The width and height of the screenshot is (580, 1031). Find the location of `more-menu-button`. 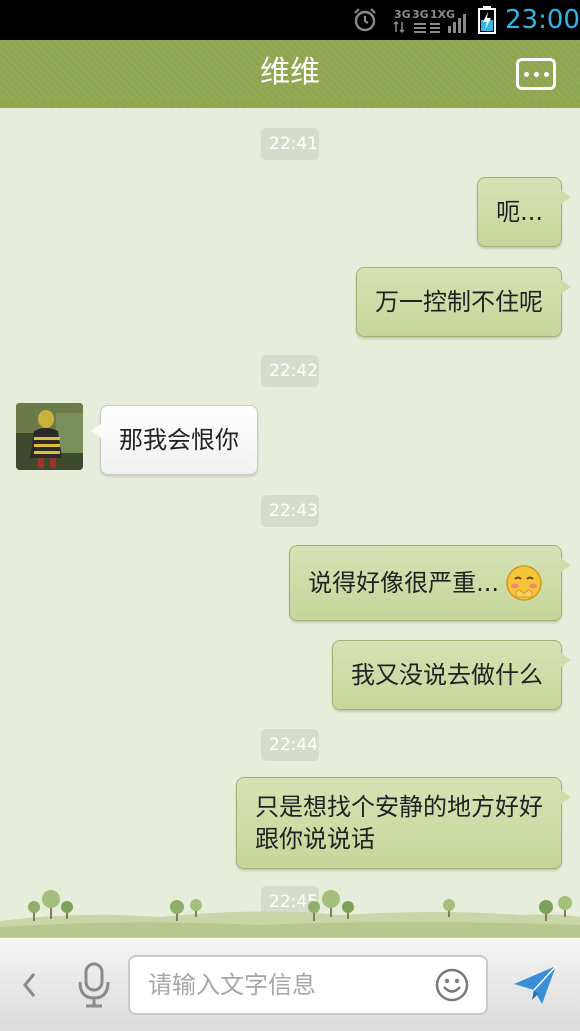

more-menu-button is located at coordinates (536, 74).